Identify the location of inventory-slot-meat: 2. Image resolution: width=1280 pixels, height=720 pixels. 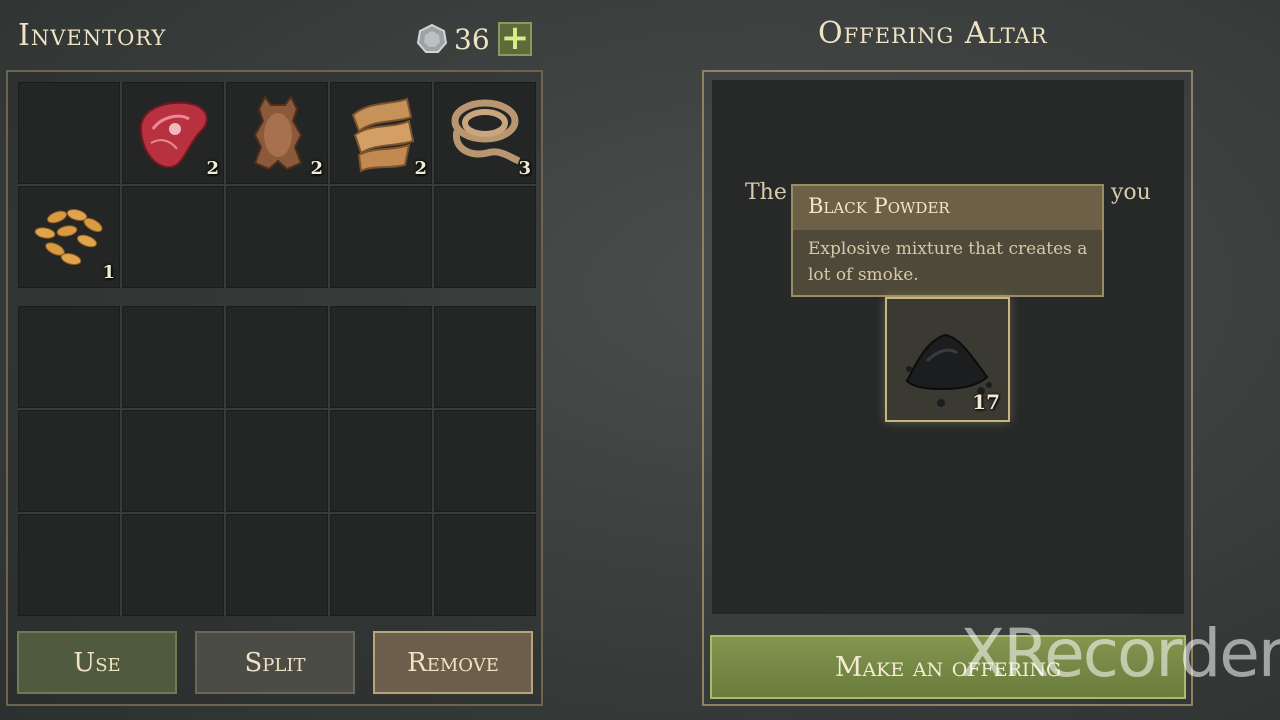
(173, 133).